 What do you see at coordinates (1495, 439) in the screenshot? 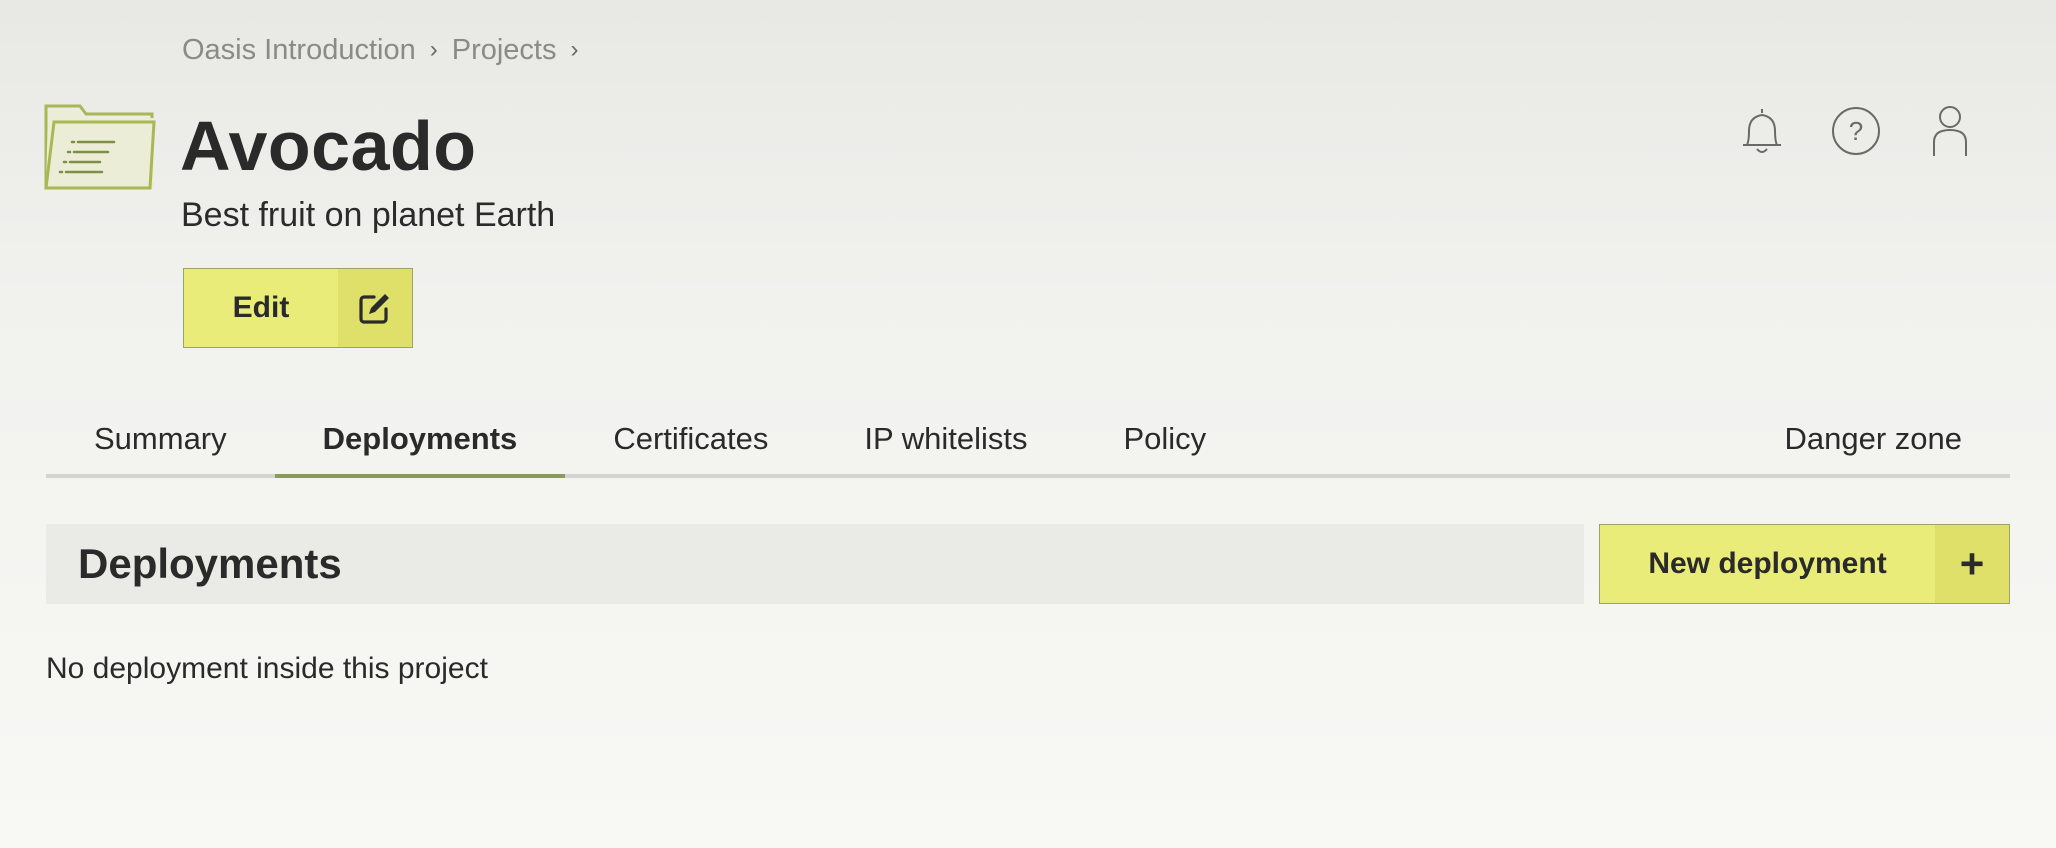
I see `tab-spacer` at bounding box center [1495, 439].